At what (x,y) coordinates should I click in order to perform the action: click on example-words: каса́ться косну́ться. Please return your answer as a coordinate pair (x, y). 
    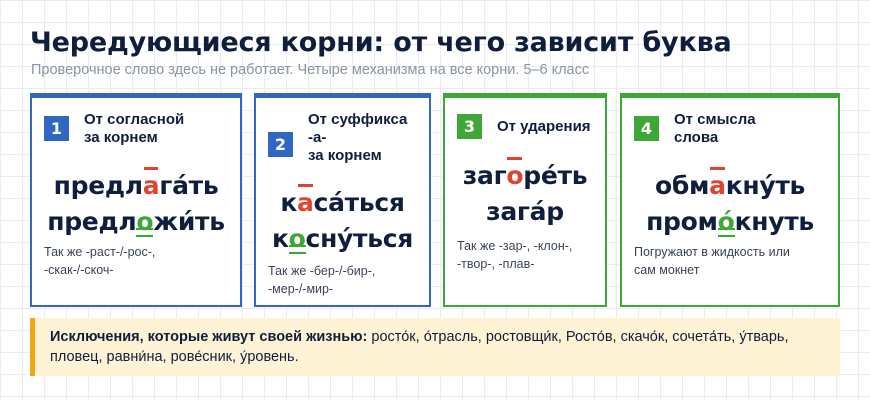
    Looking at the image, I should click on (342, 220).